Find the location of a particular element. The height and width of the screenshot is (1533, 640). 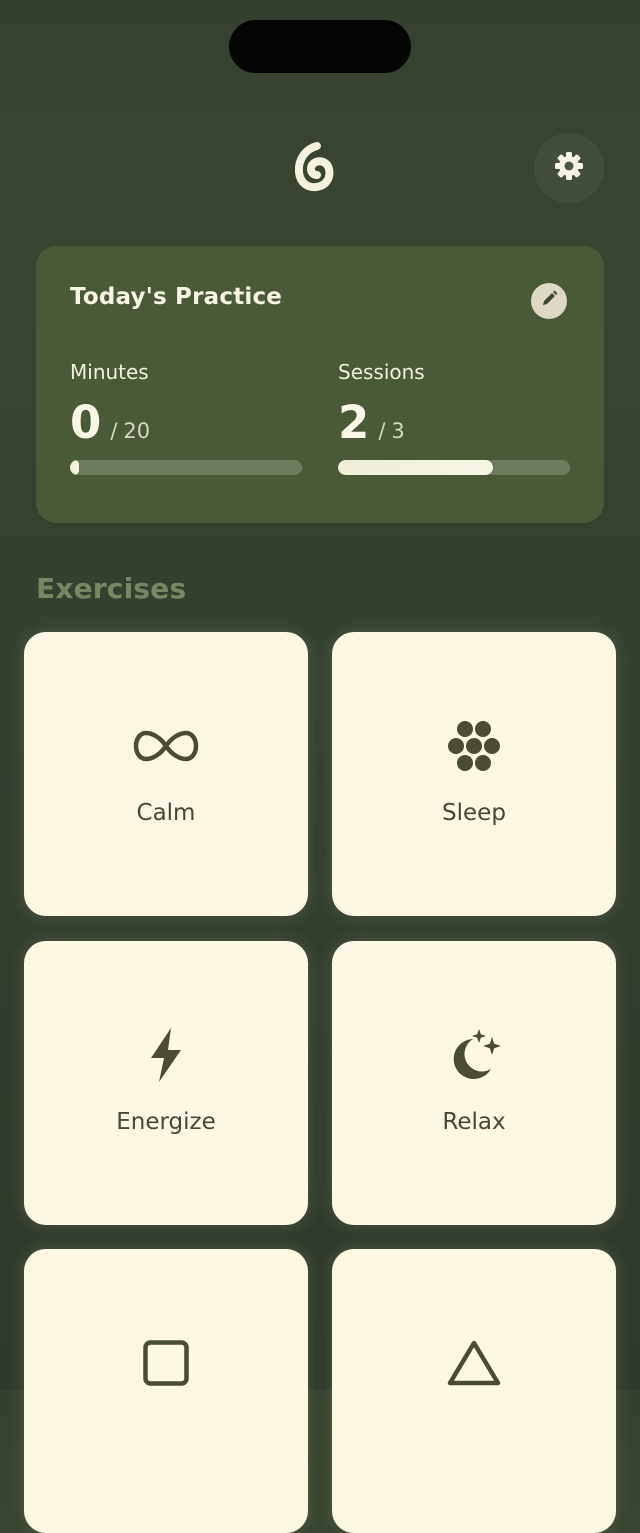

sessions-goal: 3 is located at coordinates (398, 431).